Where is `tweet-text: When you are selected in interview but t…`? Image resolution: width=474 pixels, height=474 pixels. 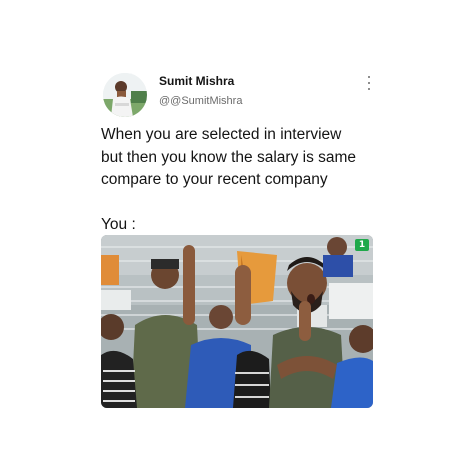 tweet-text: When you are selected in interview but t… is located at coordinates (251, 180).